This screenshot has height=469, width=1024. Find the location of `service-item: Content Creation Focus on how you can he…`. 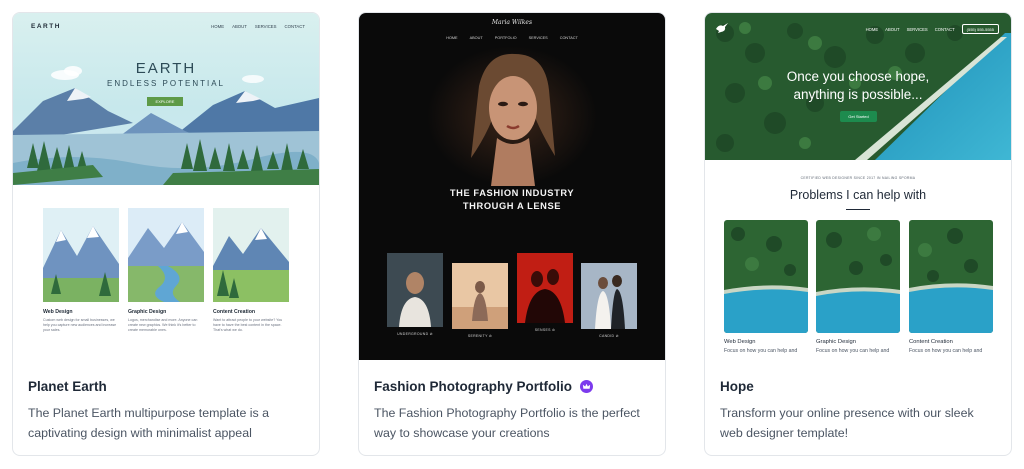

service-item: Content Creation Focus on how you can he… is located at coordinates (951, 287).